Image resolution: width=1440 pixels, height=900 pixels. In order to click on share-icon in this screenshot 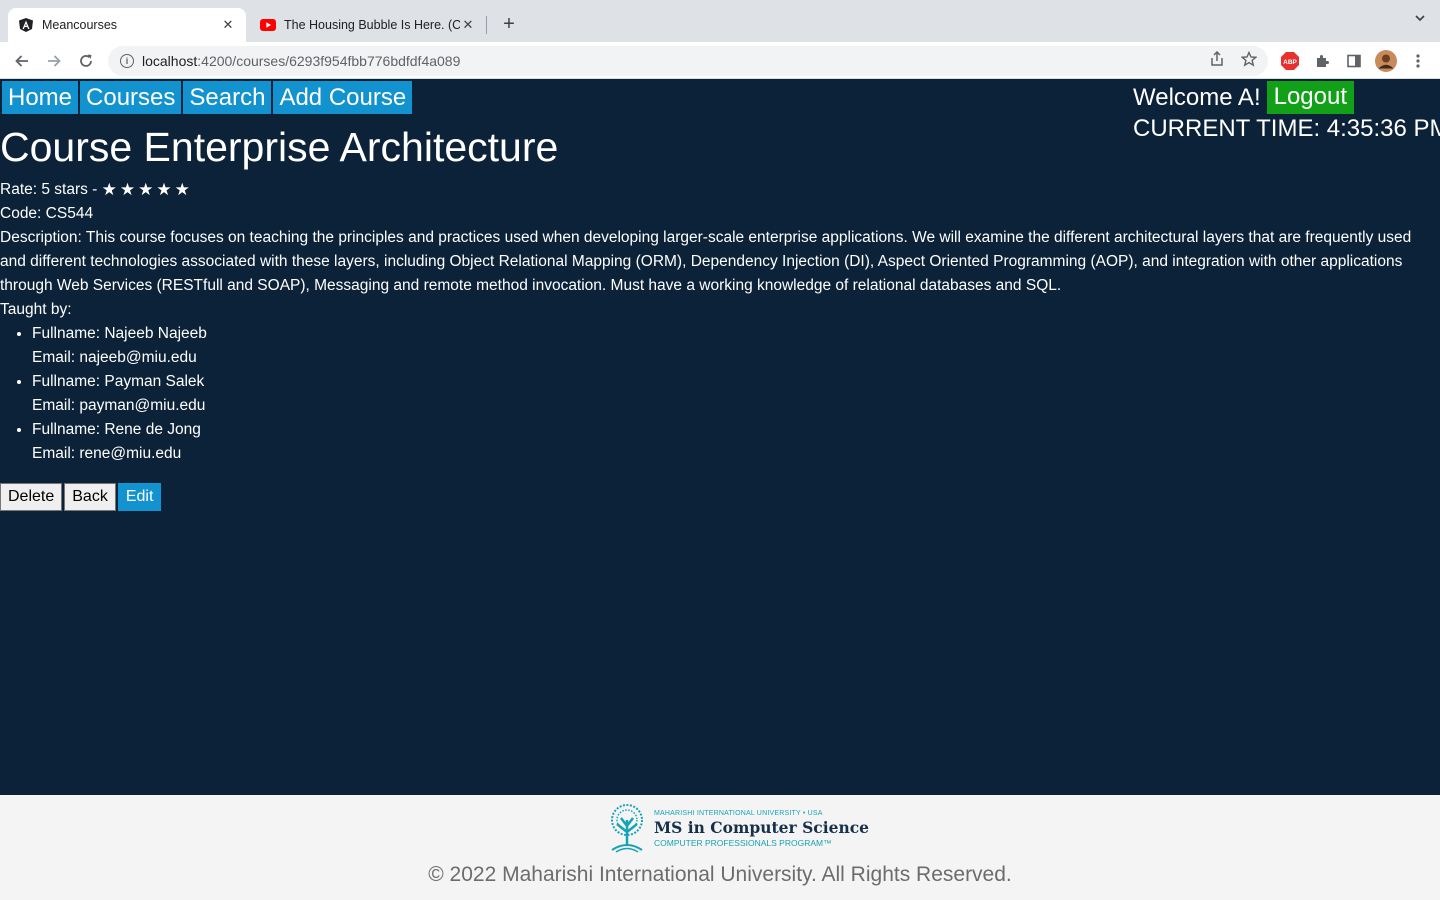, I will do `click(1217, 60)`.